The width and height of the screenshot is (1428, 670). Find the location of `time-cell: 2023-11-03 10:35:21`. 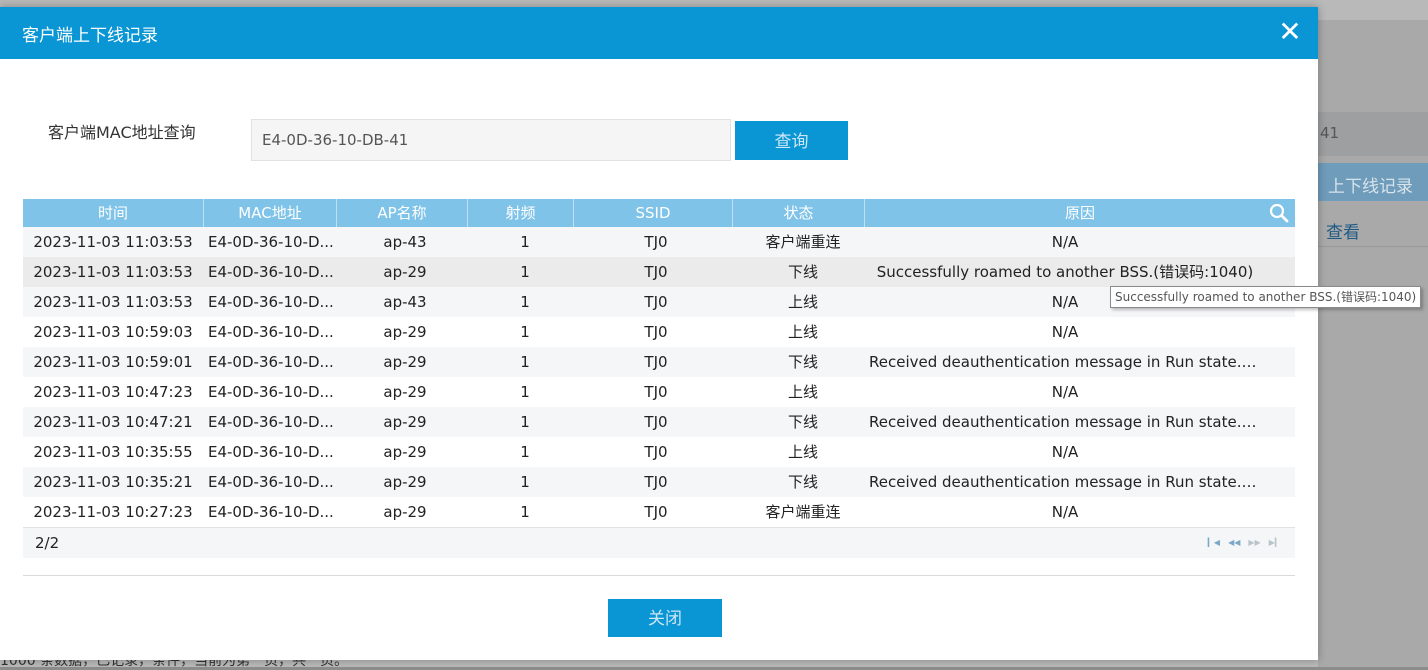

time-cell: 2023-11-03 10:35:21 is located at coordinates (113, 482).